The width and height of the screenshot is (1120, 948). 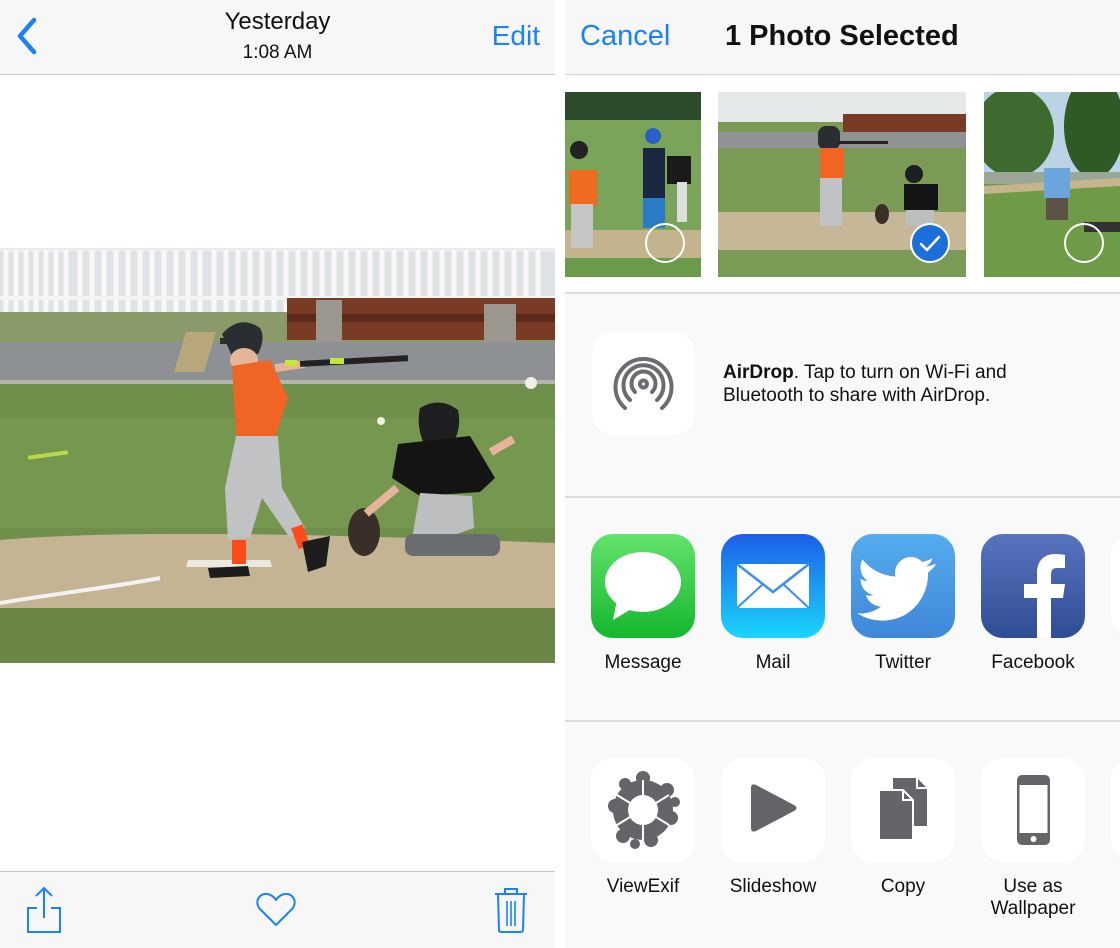 What do you see at coordinates (277, 21) in the screenshot?
I see `photo-date-title: Yesterday` at bounding box center [277, 21].